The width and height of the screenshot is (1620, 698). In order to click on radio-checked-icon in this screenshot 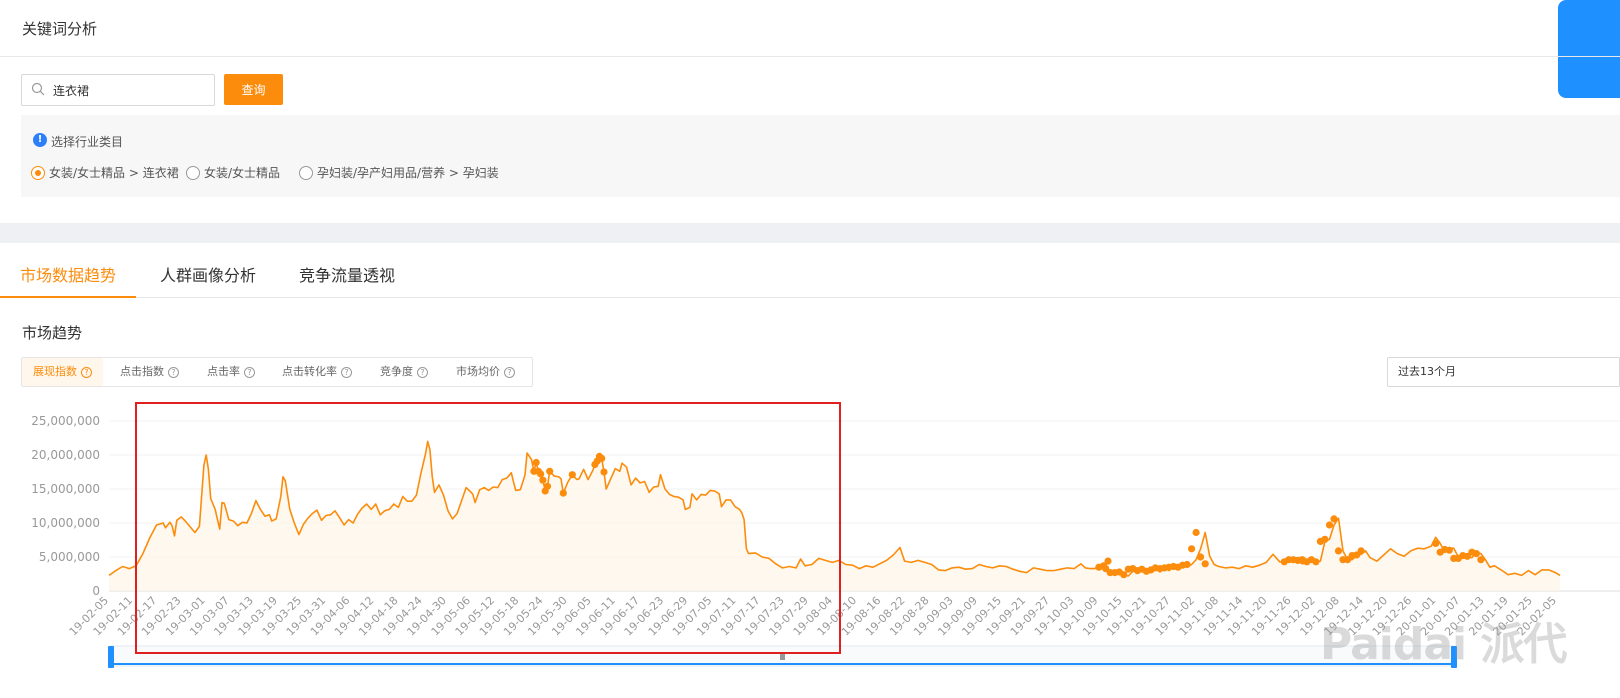, I will do `click(38, 172)`.